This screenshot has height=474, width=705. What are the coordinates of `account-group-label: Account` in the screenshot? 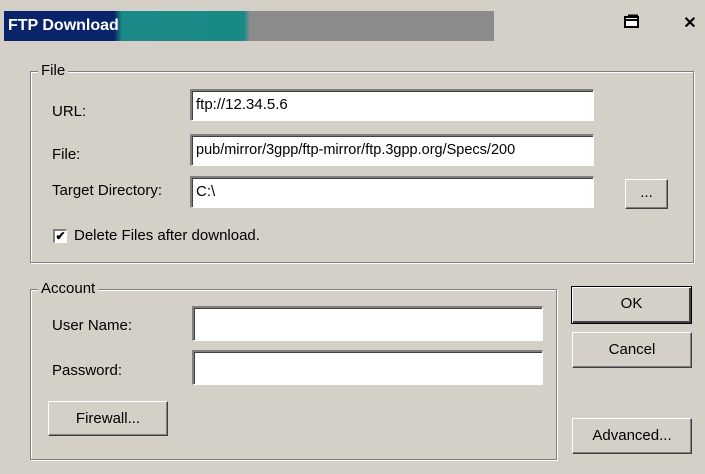 It's located at (68, 289).